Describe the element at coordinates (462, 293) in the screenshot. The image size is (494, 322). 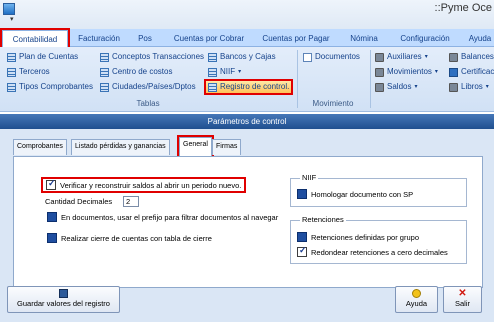
I see `close-icon: ✕` at that location.